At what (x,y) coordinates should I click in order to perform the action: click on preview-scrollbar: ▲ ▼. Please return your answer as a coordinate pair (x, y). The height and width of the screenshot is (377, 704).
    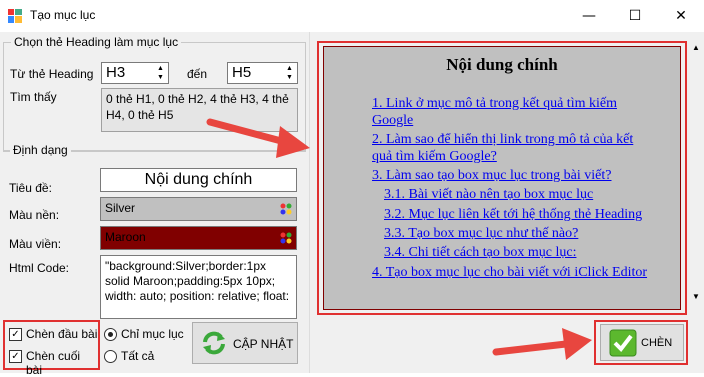
    Looking at the image, I should click on (696, 173).